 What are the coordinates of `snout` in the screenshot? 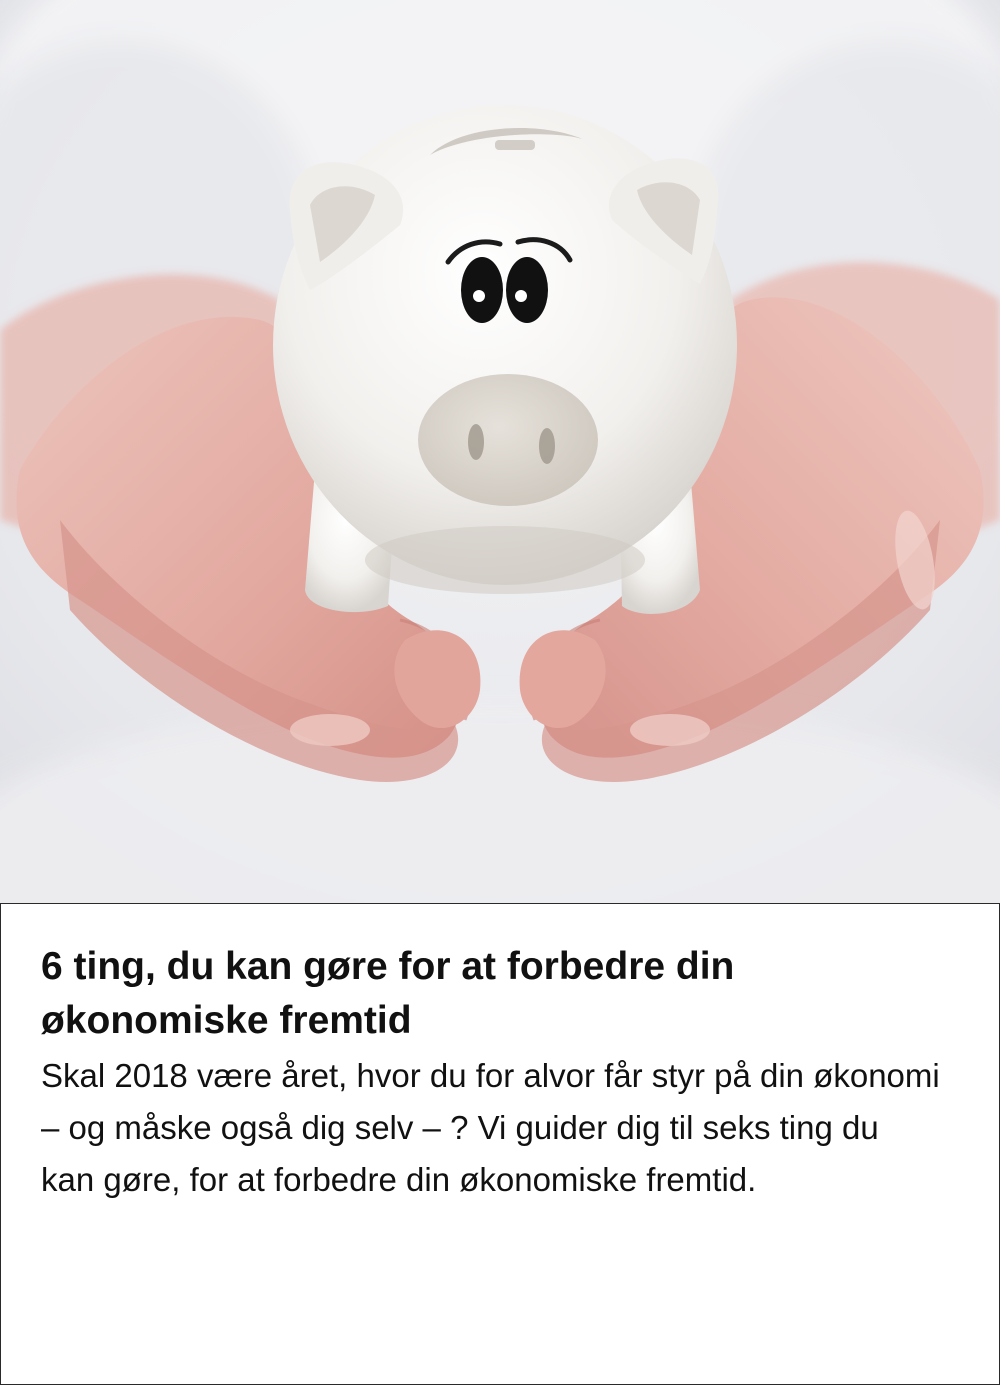 It's located at (508, 440).